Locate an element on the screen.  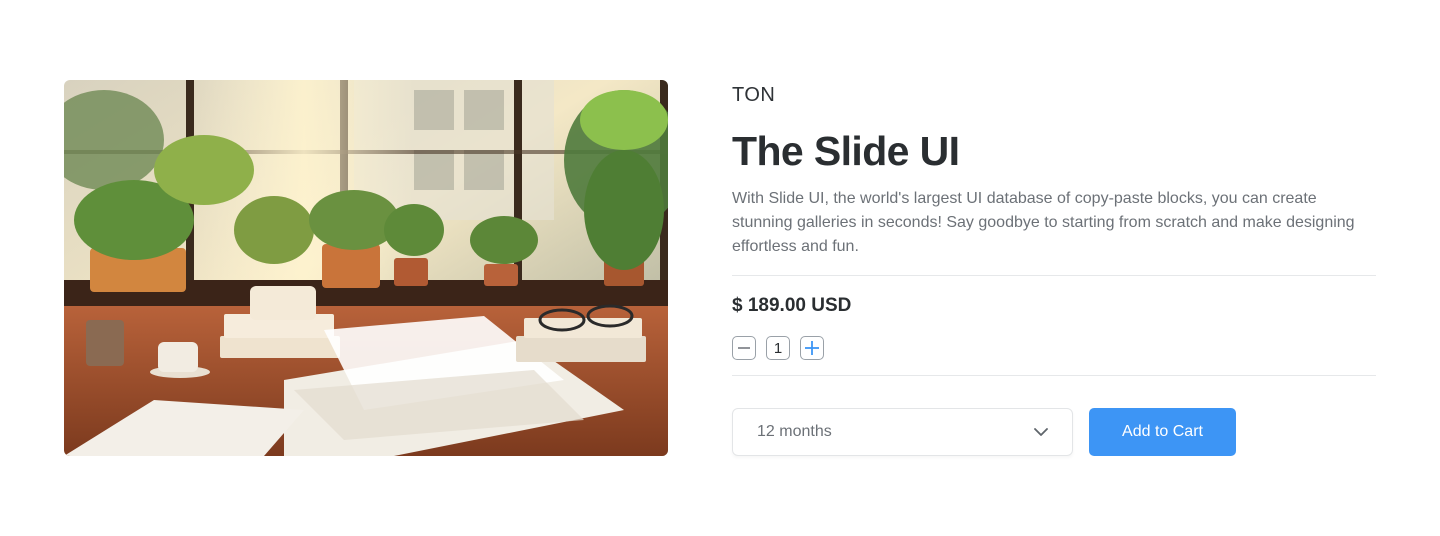
minus-icon is located at coordinates (744, 348).